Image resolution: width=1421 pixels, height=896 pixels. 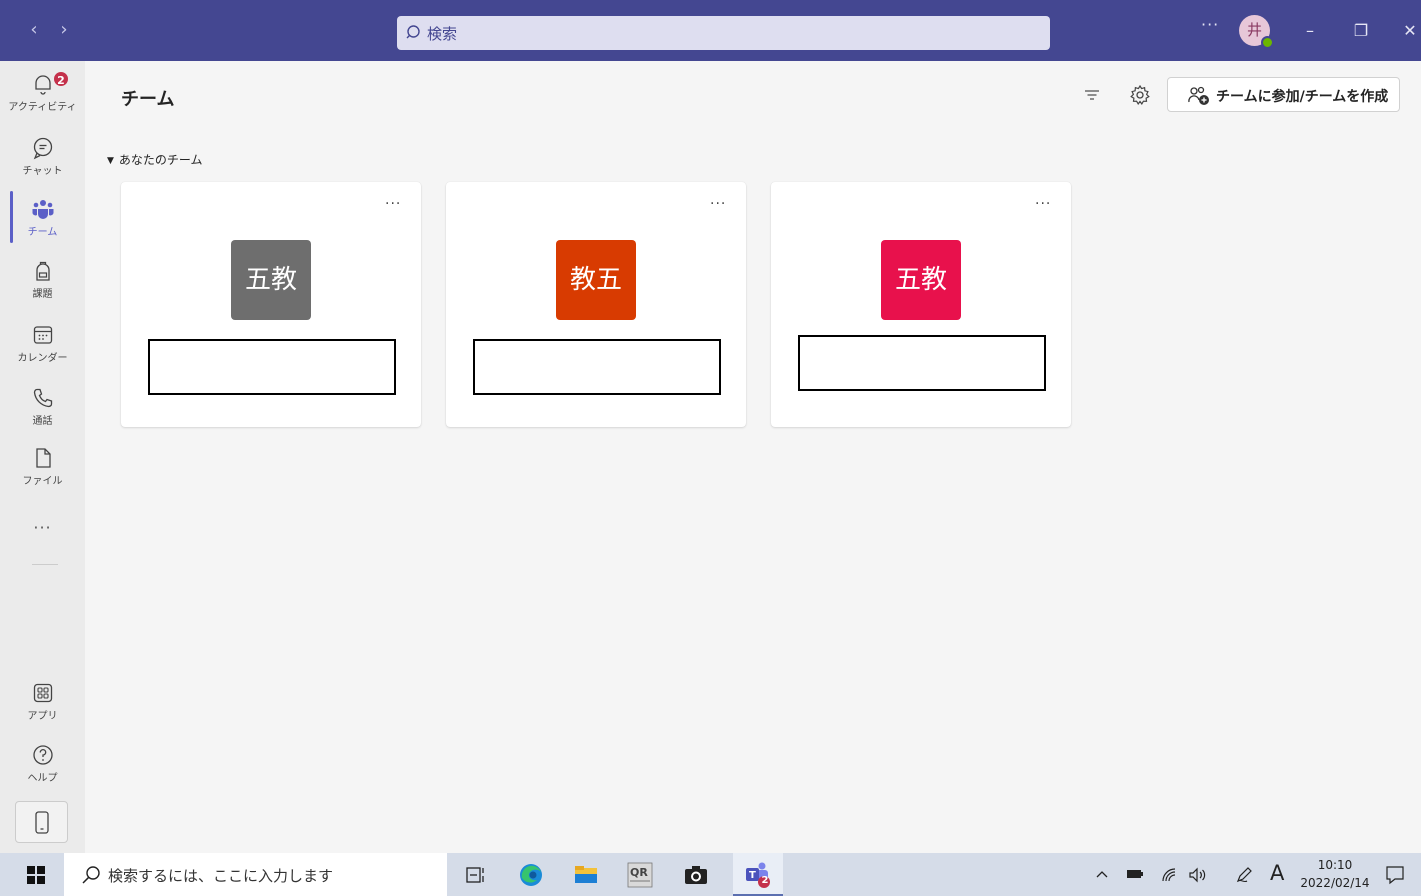 What do you see at coordinates (42, 107) in the screenshot?
I see `rail-label: アクティビティ` at bounding box center [42, 107].